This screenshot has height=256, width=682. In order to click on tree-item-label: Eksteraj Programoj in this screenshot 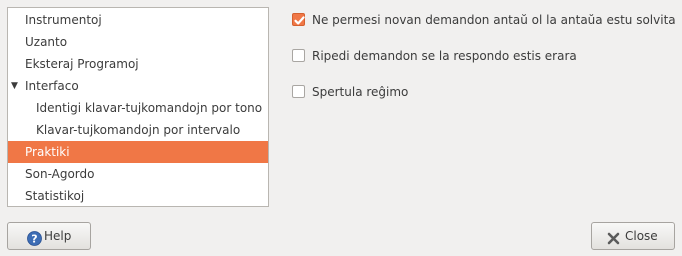, I will do `click(82, 64)`.